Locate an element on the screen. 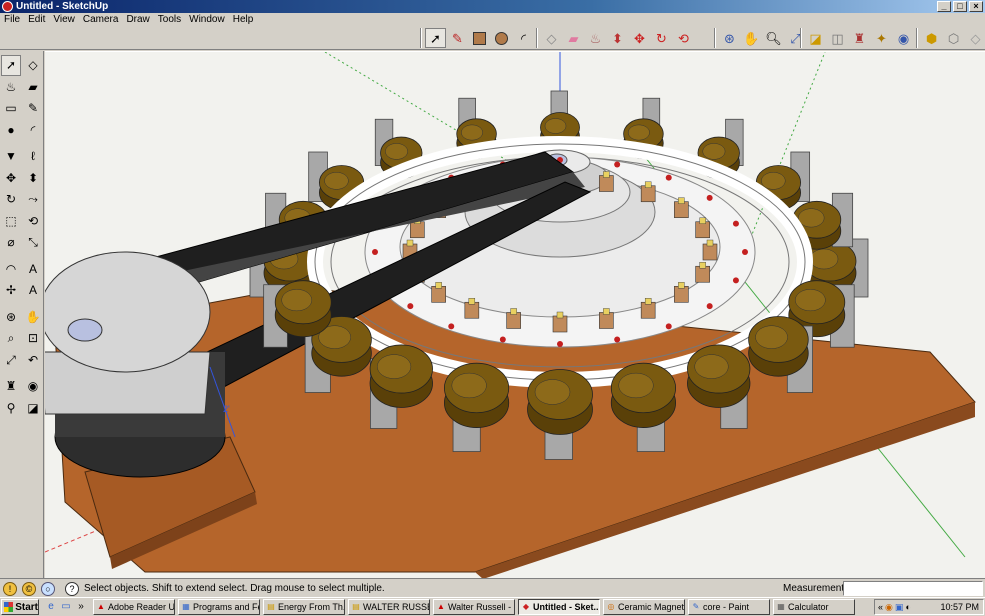 The height and width of the screenshot is (616, 985). component-browser-tool-icon: ⬢ is located at coordinates (931, 38).